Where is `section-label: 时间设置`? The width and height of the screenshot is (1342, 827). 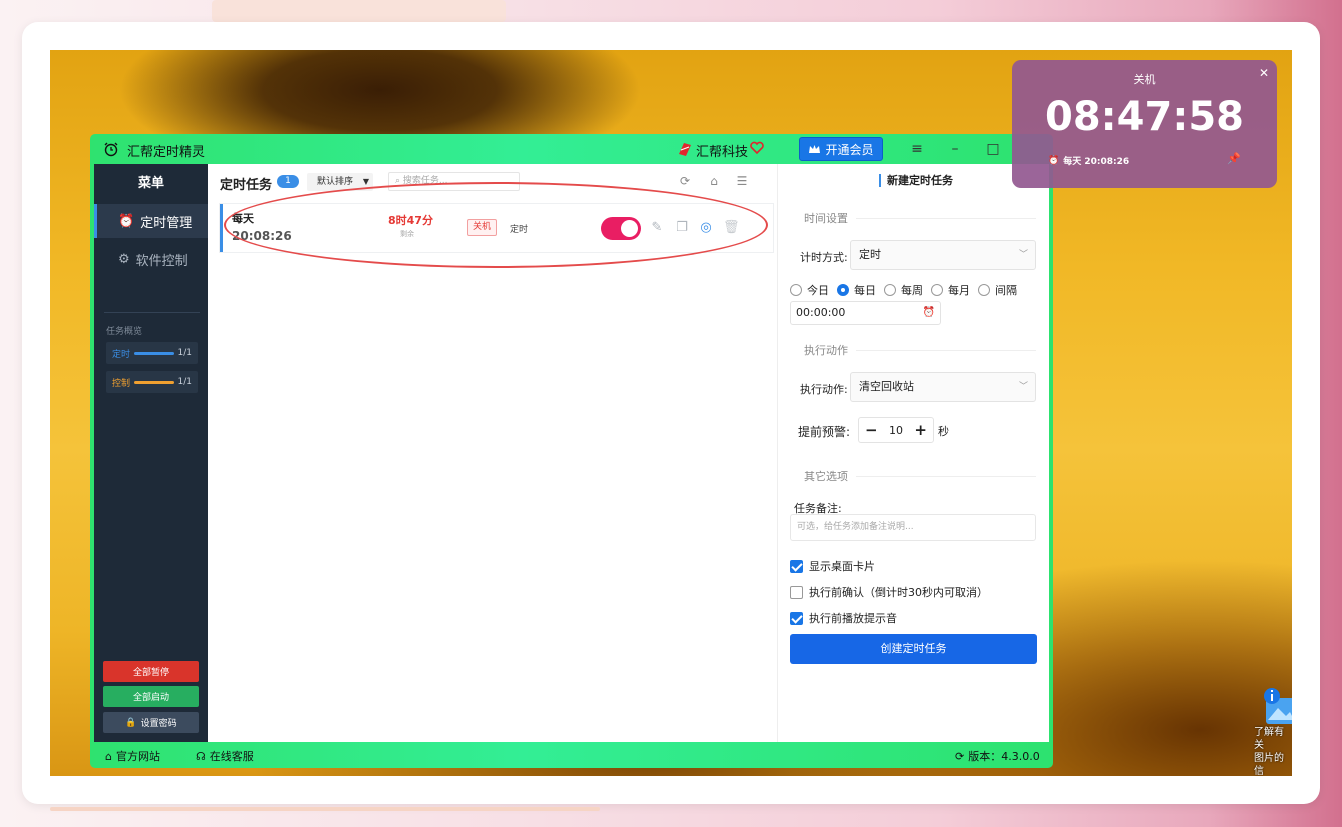 section-label: 时间设置 is located at coordinates (826, 218).